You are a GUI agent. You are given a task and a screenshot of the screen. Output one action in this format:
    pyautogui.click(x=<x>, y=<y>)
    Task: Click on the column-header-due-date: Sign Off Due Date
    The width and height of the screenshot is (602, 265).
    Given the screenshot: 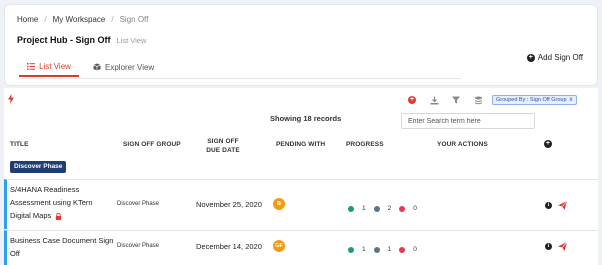 What is the action you would take?
    pyautogui.click(x=223, y=146)
    